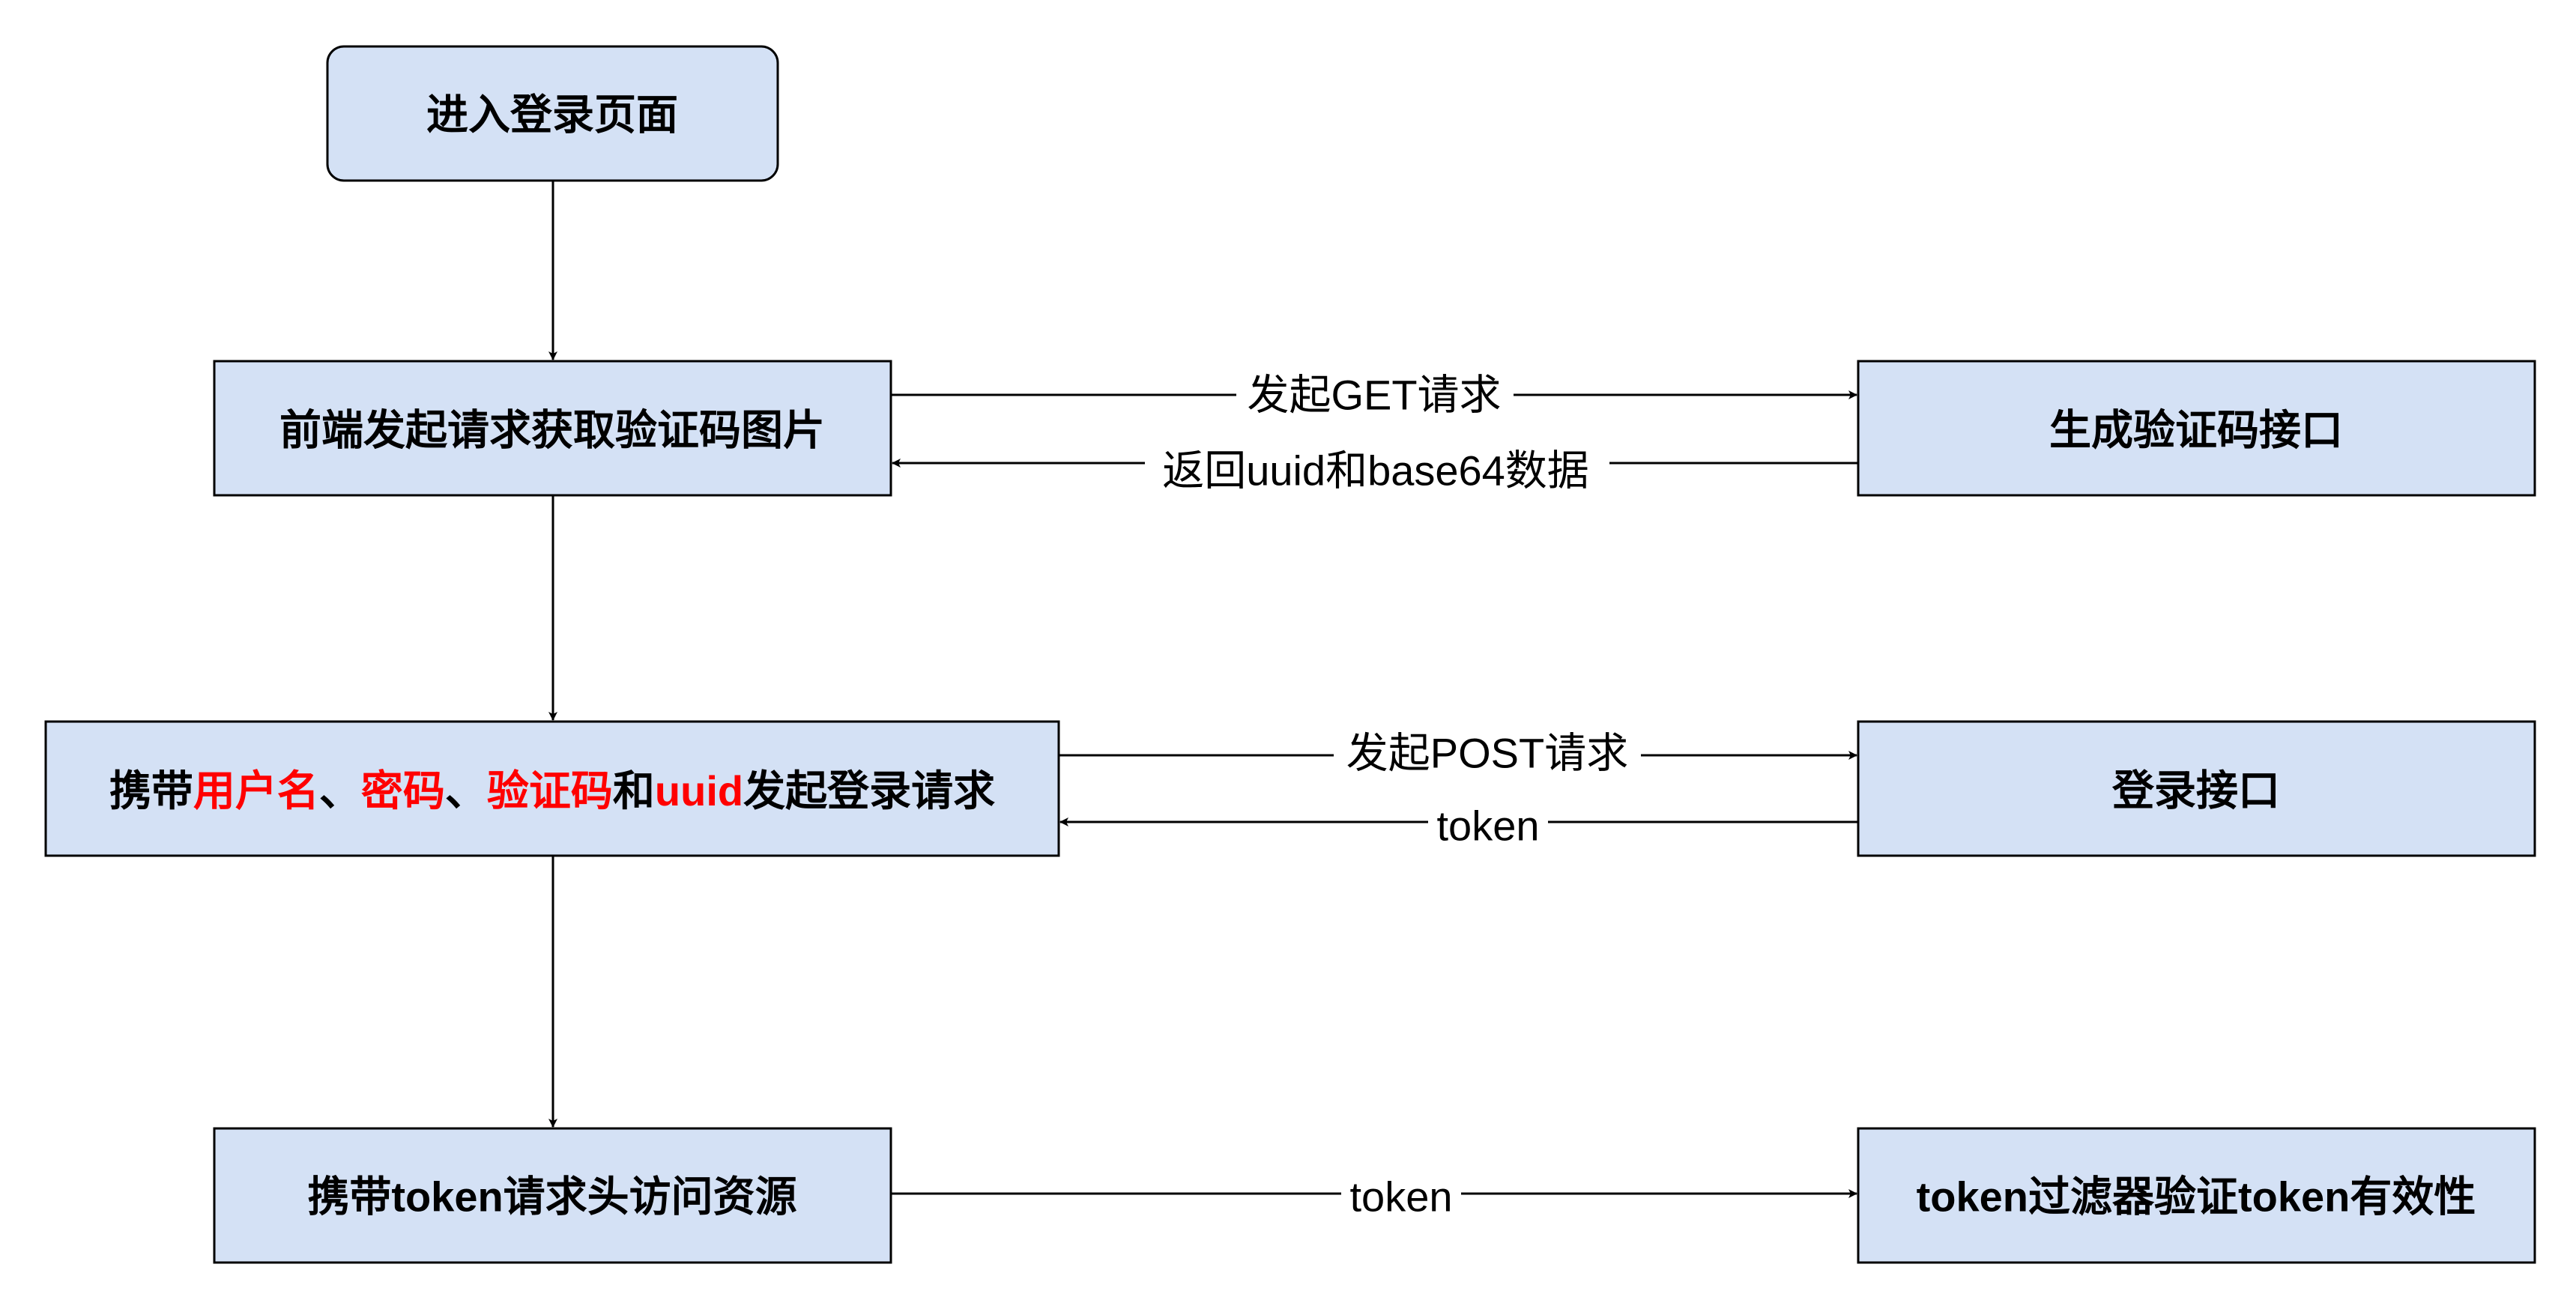 This screenshot has width=2576, height=1306. What do you see at coordinates (699, 790) in the screenshot?
I see `login-request-uuid: uuid` at bounding box center [699, 790].